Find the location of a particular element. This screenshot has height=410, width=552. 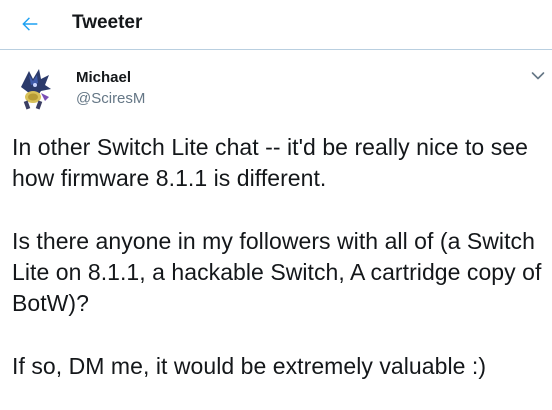

avatar-image is located at coordinates (36, 88).